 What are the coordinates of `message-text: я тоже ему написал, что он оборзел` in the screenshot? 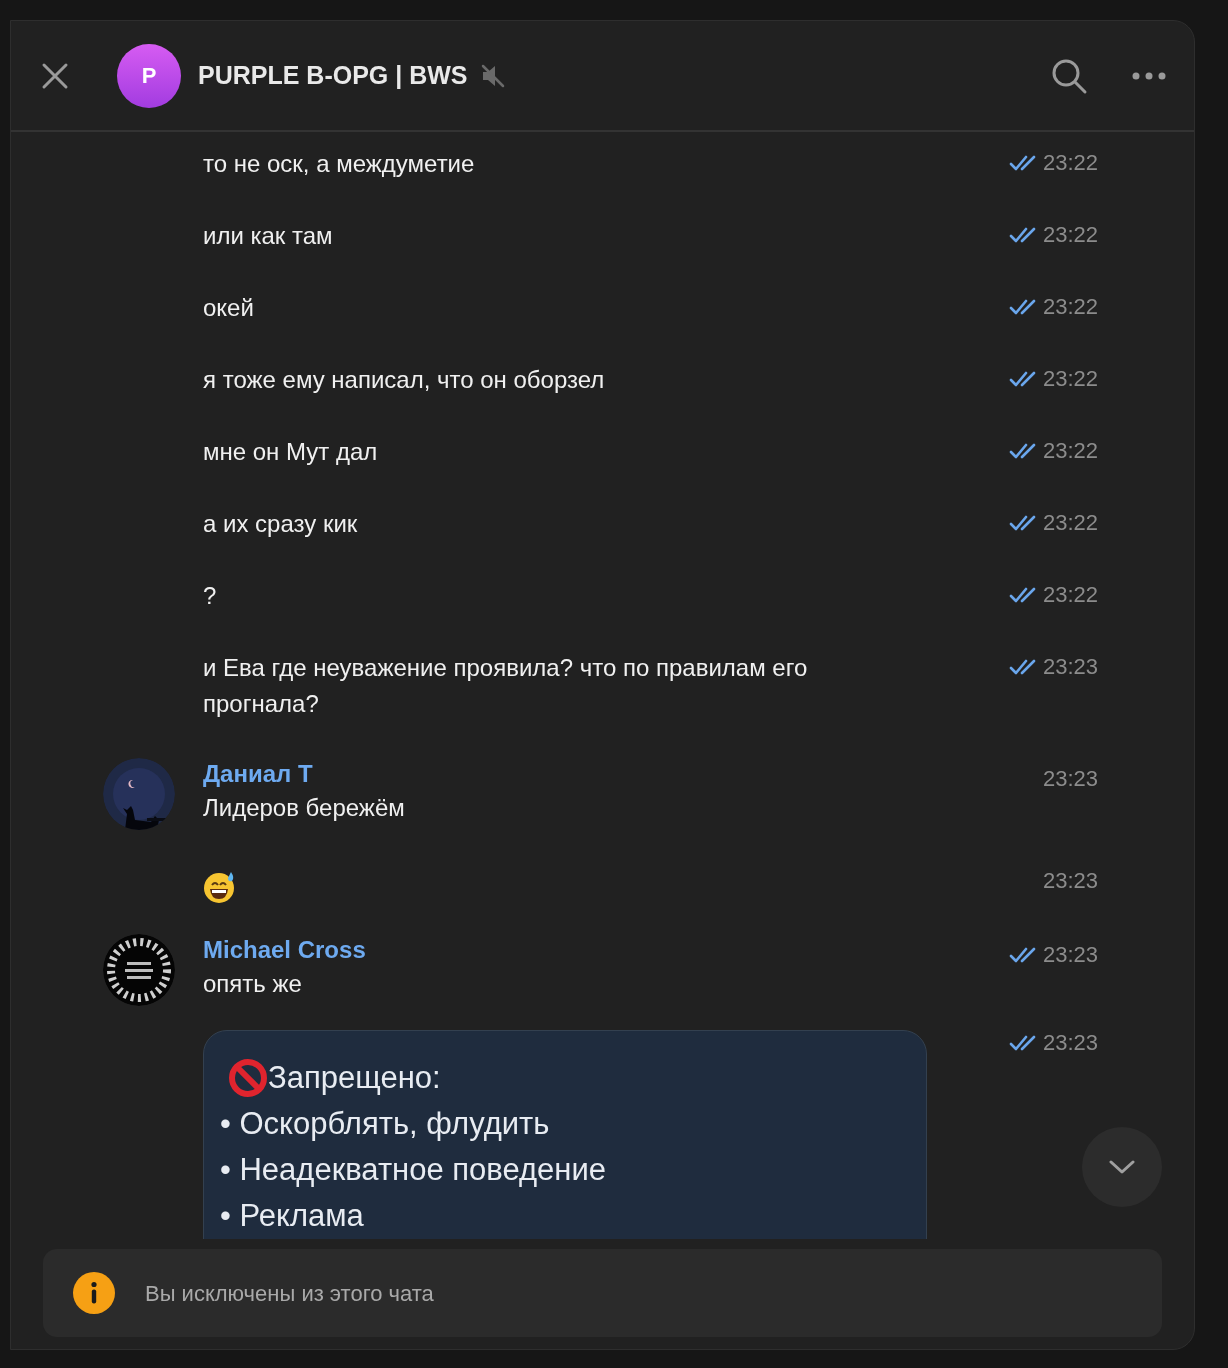 It's located at (404, 380).